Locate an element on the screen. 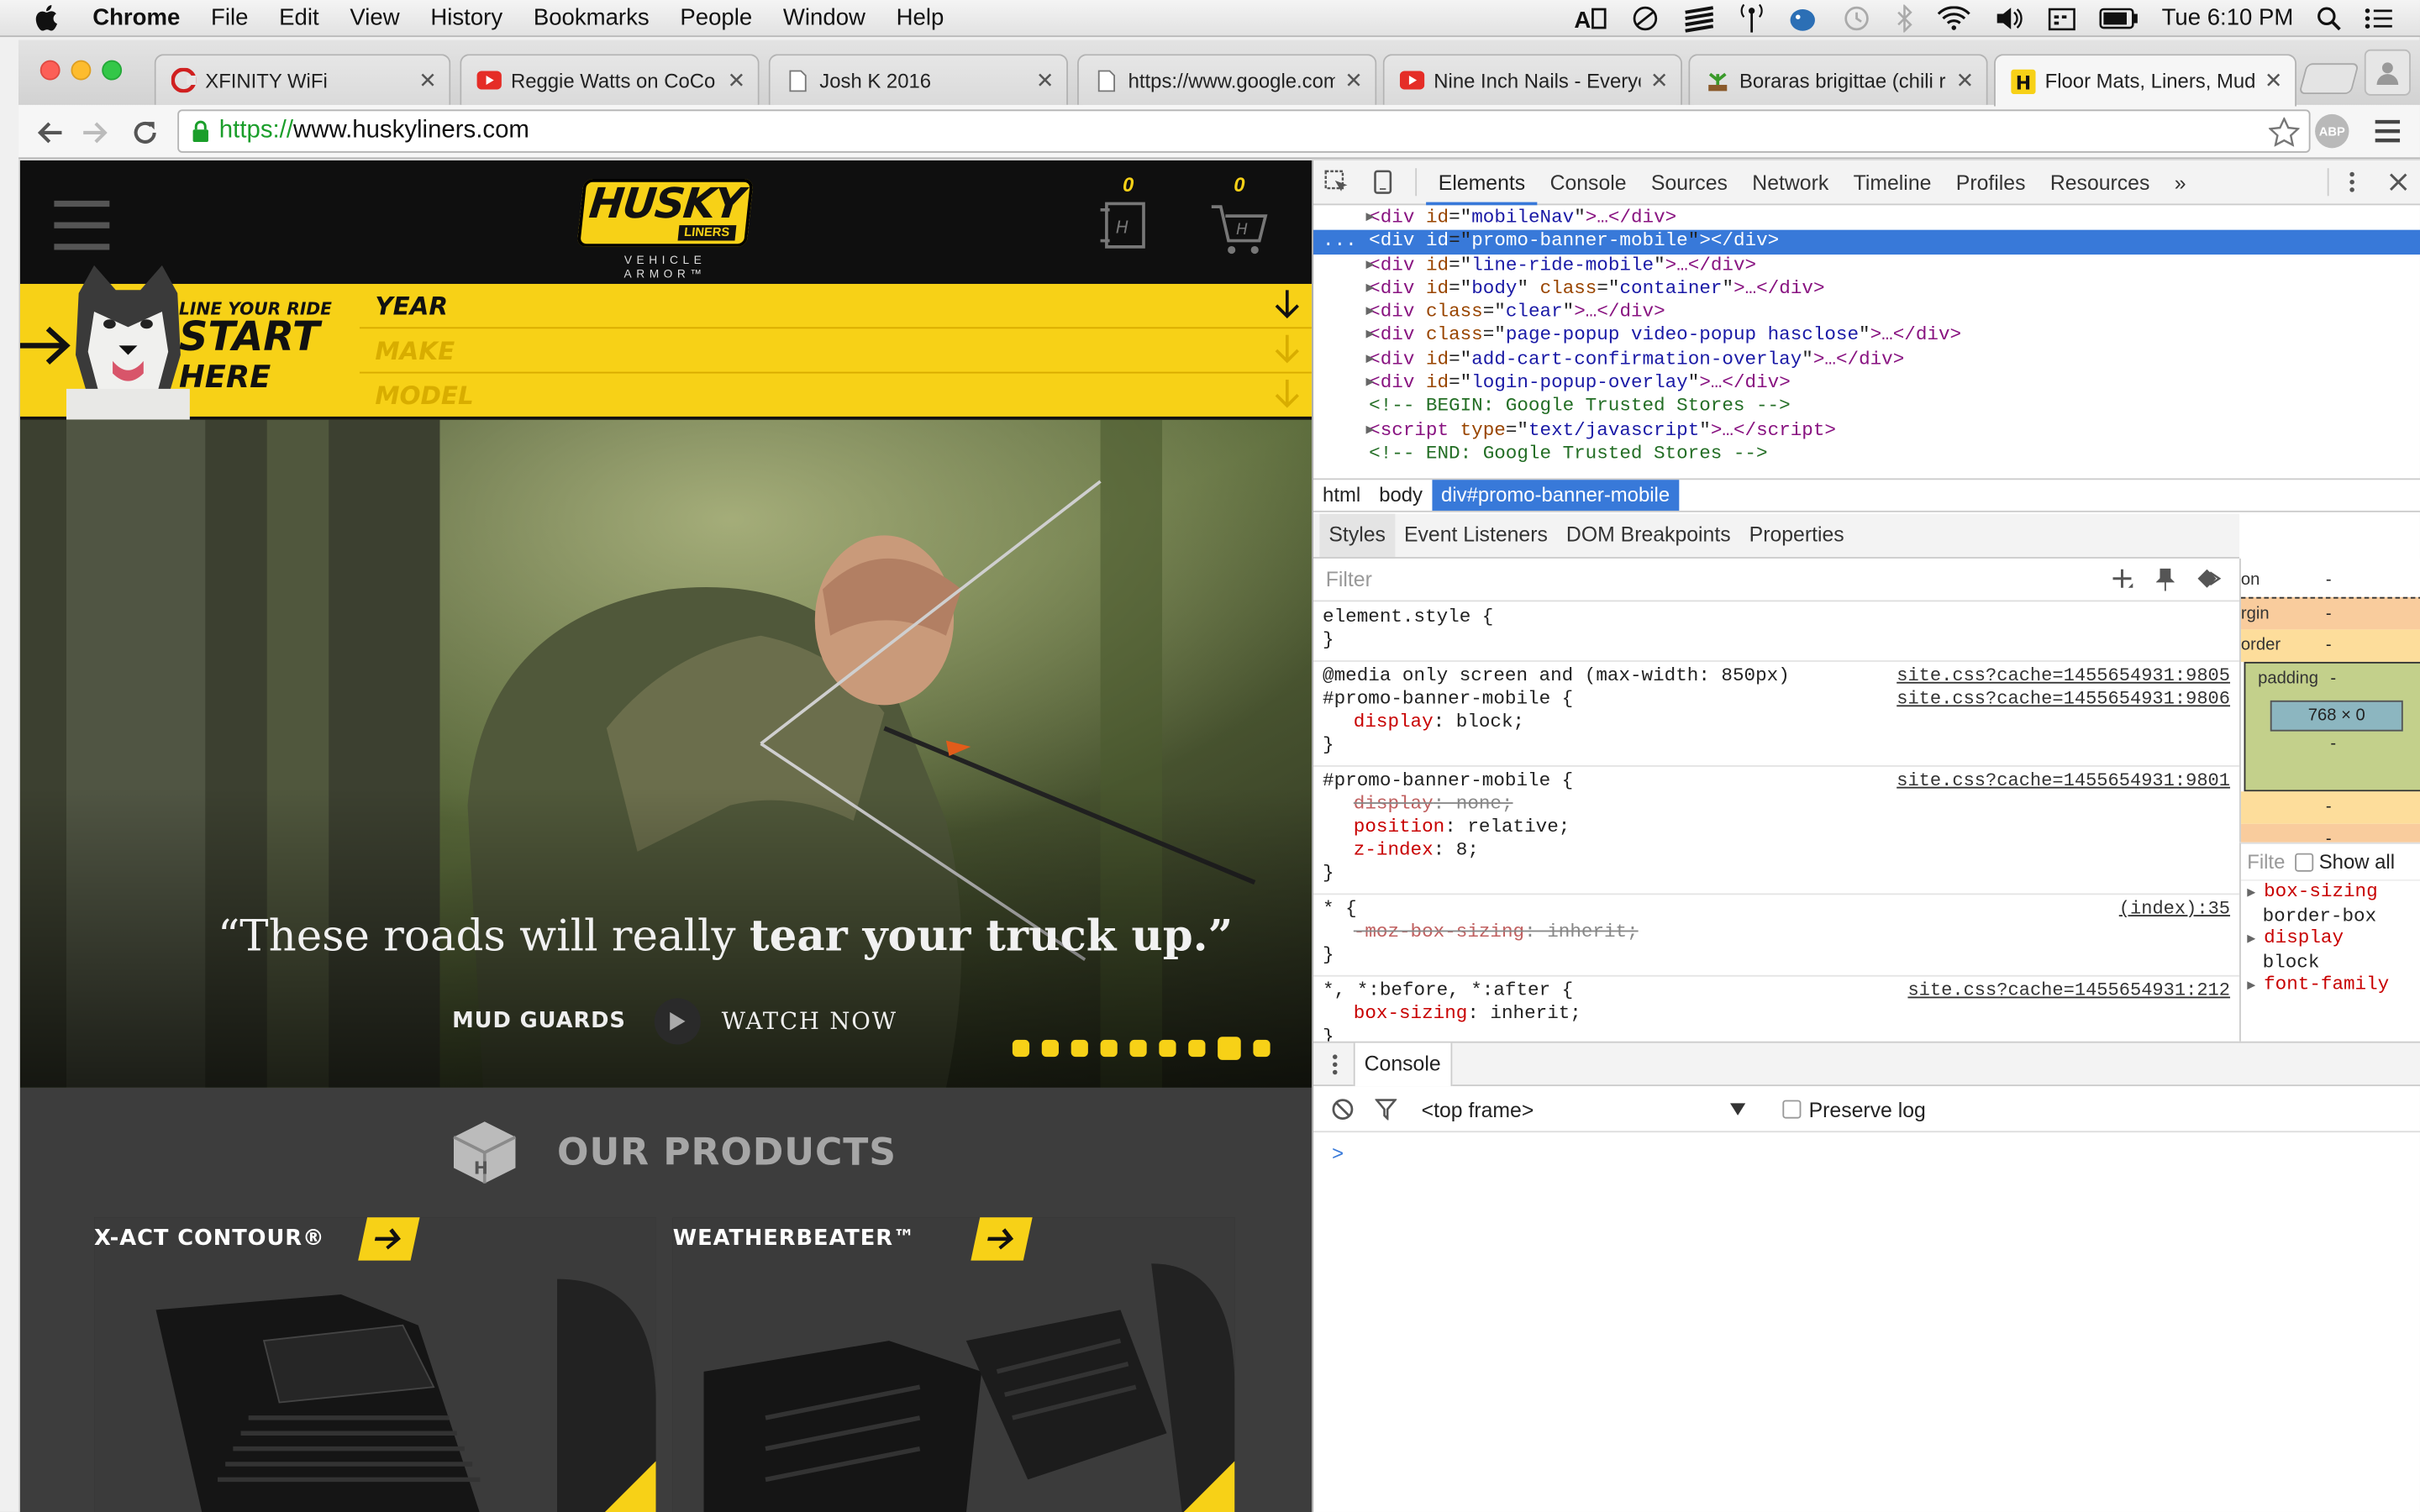  forward-button is located at coordinates (96, 132).